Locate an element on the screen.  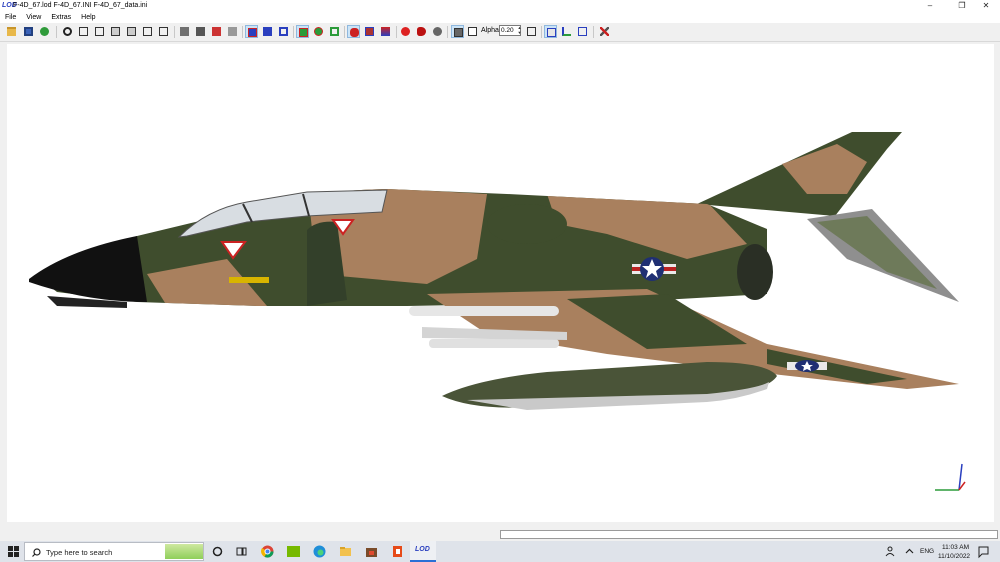
texture-button is located at coordinates (44, 31).